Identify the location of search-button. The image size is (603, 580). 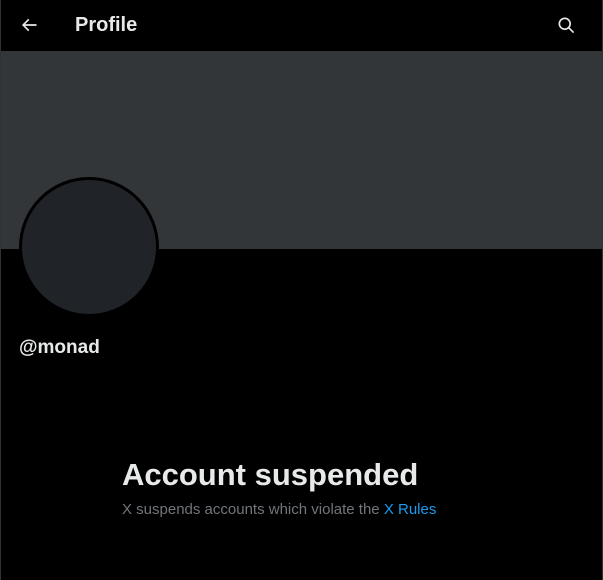
(566, 25).